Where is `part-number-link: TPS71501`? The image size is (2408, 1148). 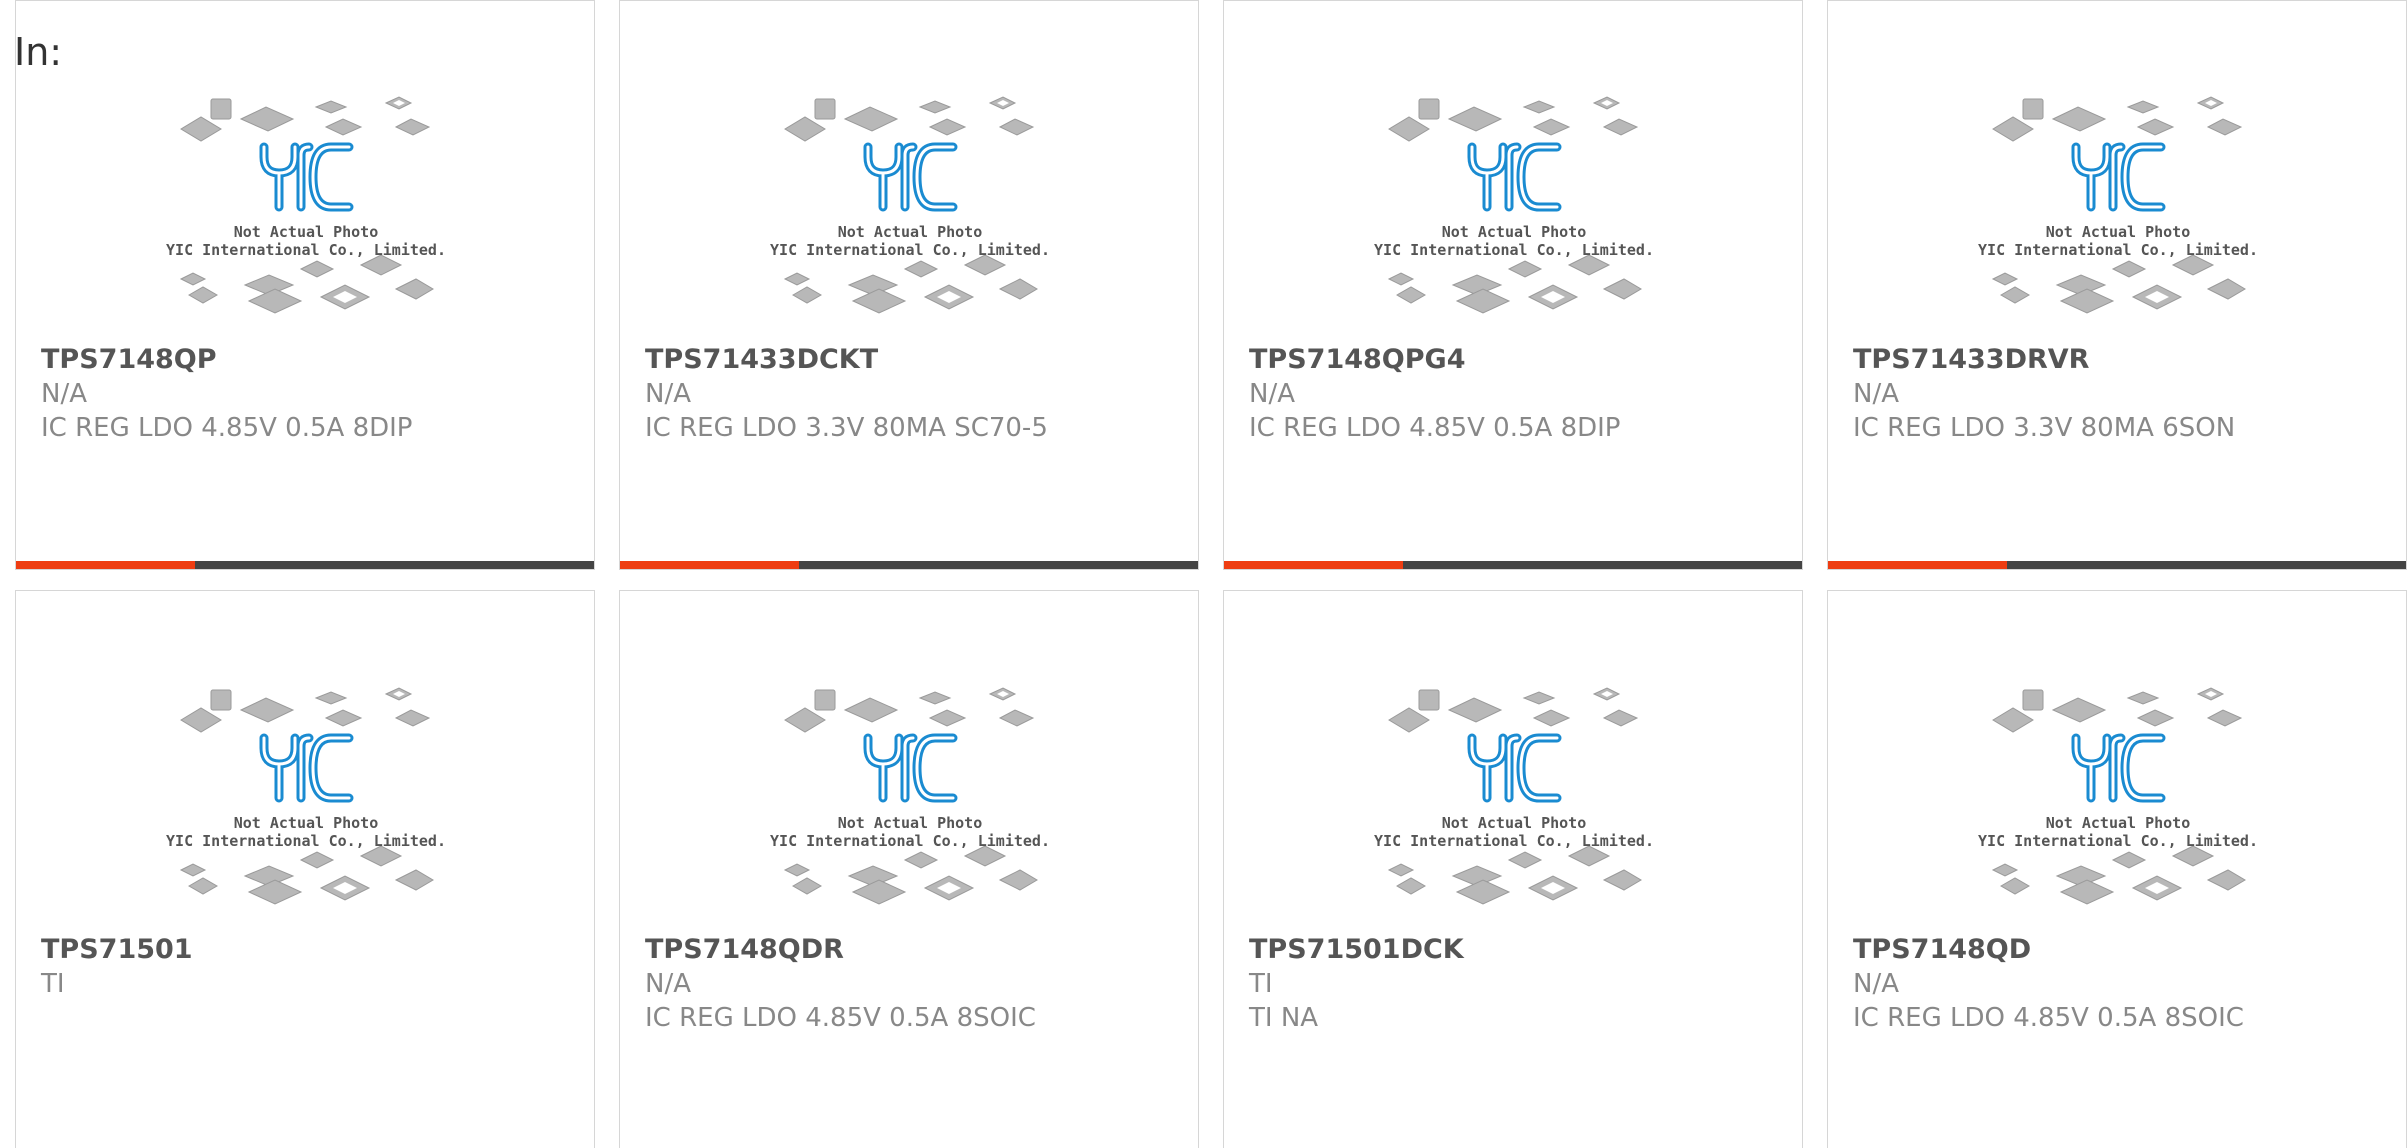 part-number-link: TPS71501 is located at coordinates (307, 950).